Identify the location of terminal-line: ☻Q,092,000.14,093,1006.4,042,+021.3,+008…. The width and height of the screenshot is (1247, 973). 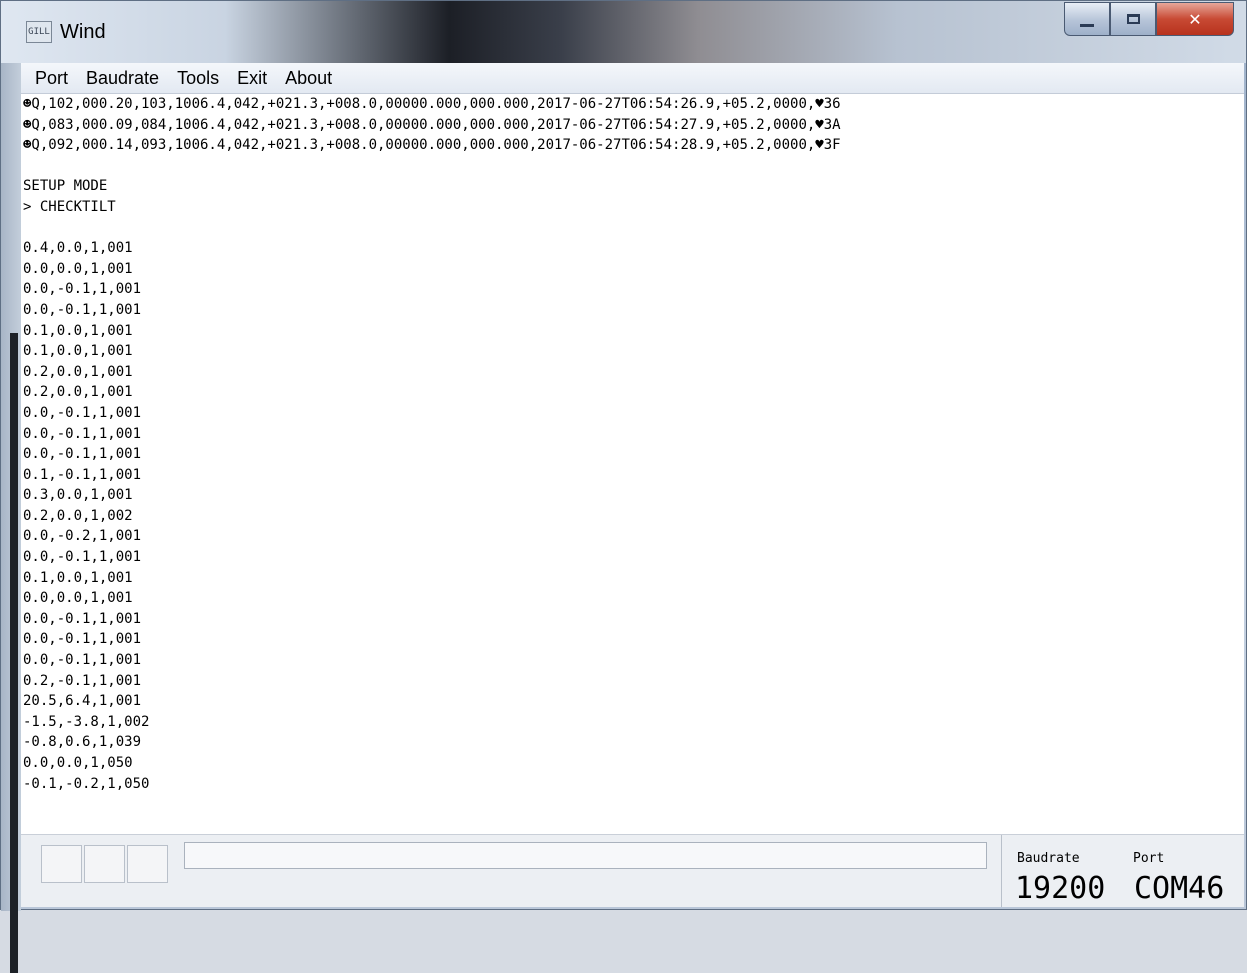
(432, 145).